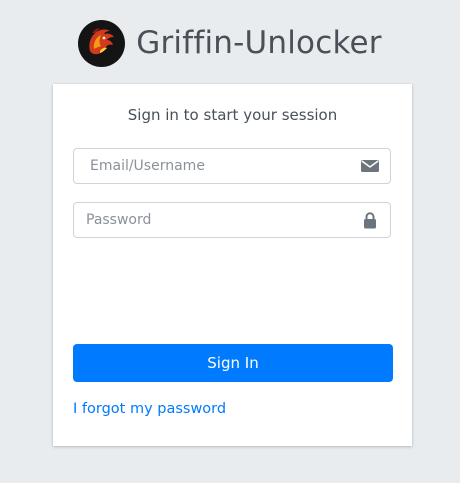 The height and width of the screenshot is (483, 460). I want to click on password-input-group, so click(232, 220).